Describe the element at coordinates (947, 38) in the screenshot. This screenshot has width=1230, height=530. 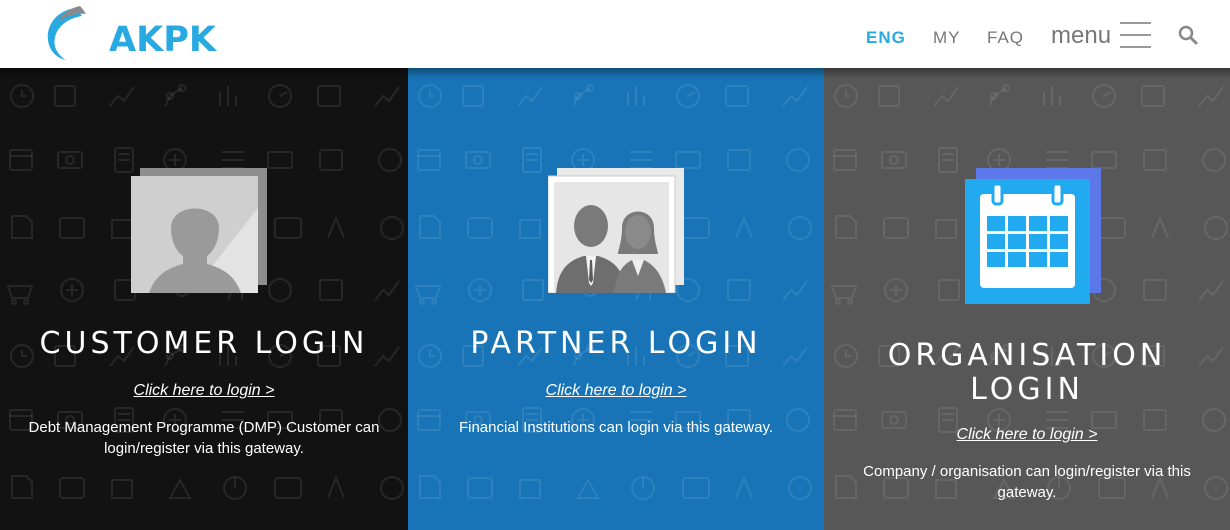
I see `lang-my-link: MY` at that location.